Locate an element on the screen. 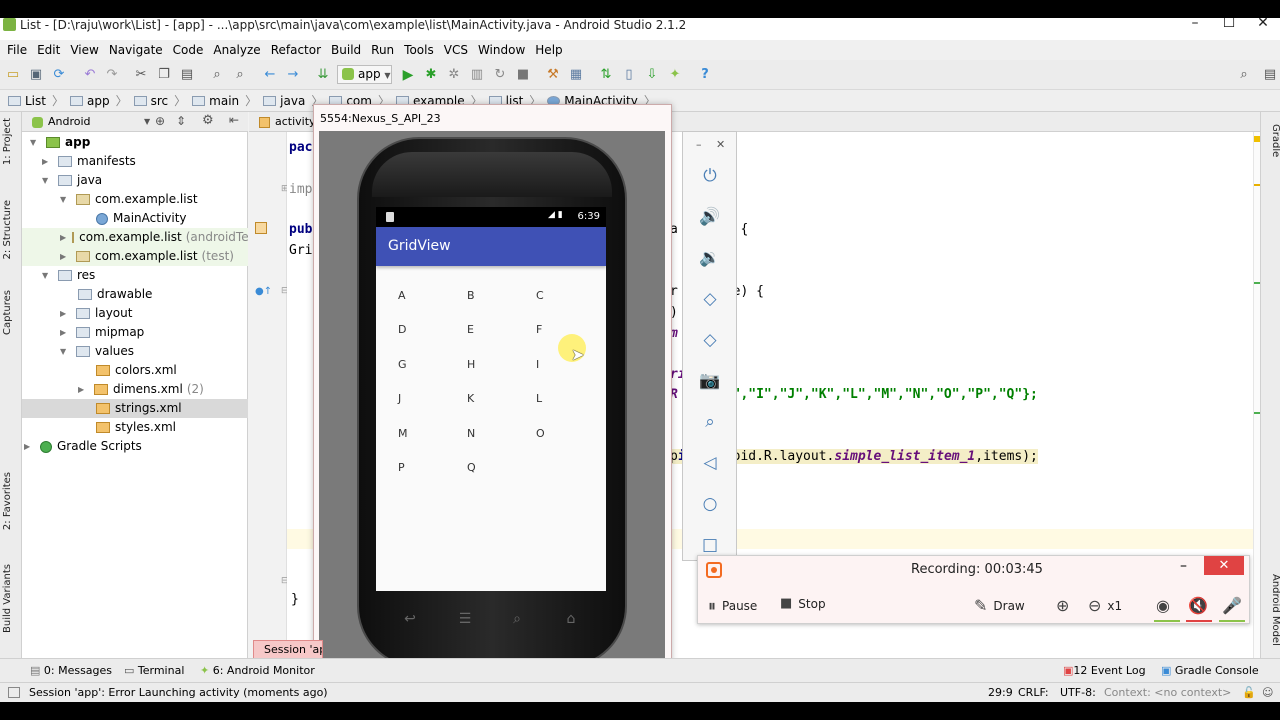 The width and height of the screenshot is (1280, 720). grid-item-i: I is located at coordinates (546, 364).